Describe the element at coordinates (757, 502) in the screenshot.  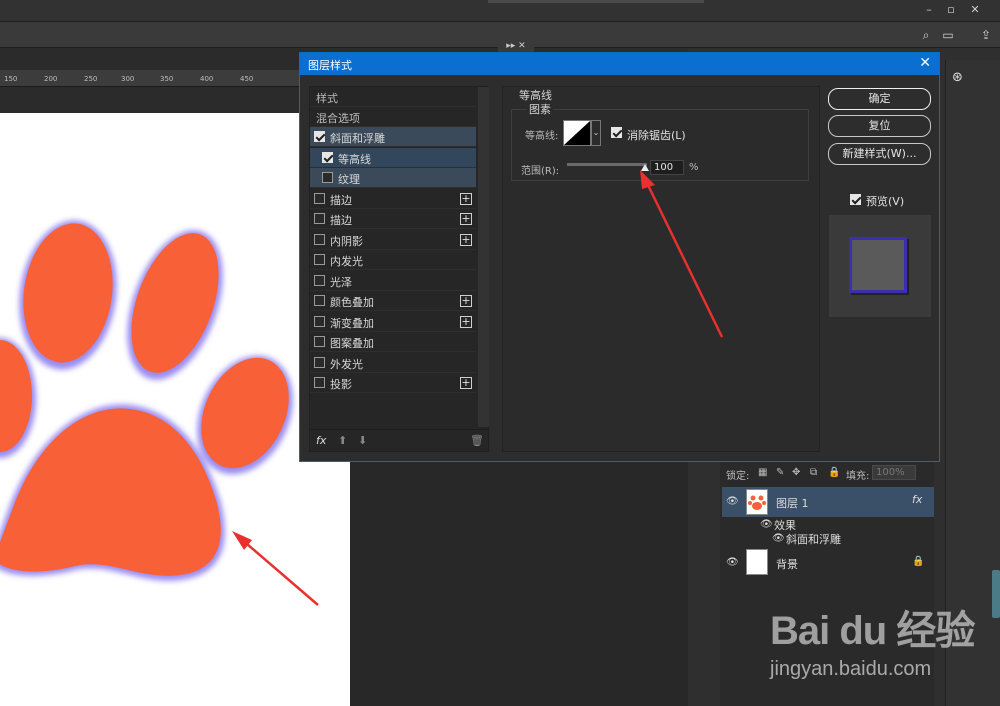
I see `paw-thumb-icon` at that location.